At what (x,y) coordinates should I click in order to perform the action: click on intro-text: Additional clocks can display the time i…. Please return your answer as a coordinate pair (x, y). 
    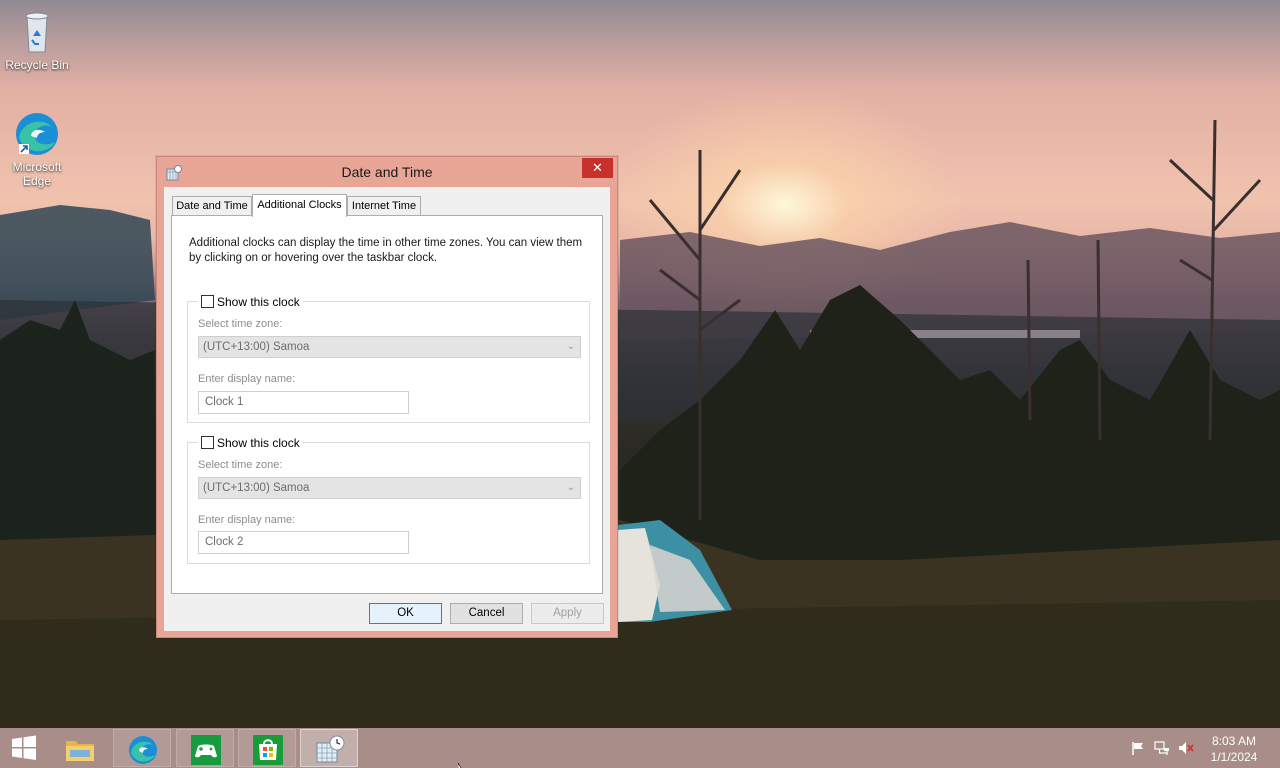
    Looking at the image, I should click on (386, 250).